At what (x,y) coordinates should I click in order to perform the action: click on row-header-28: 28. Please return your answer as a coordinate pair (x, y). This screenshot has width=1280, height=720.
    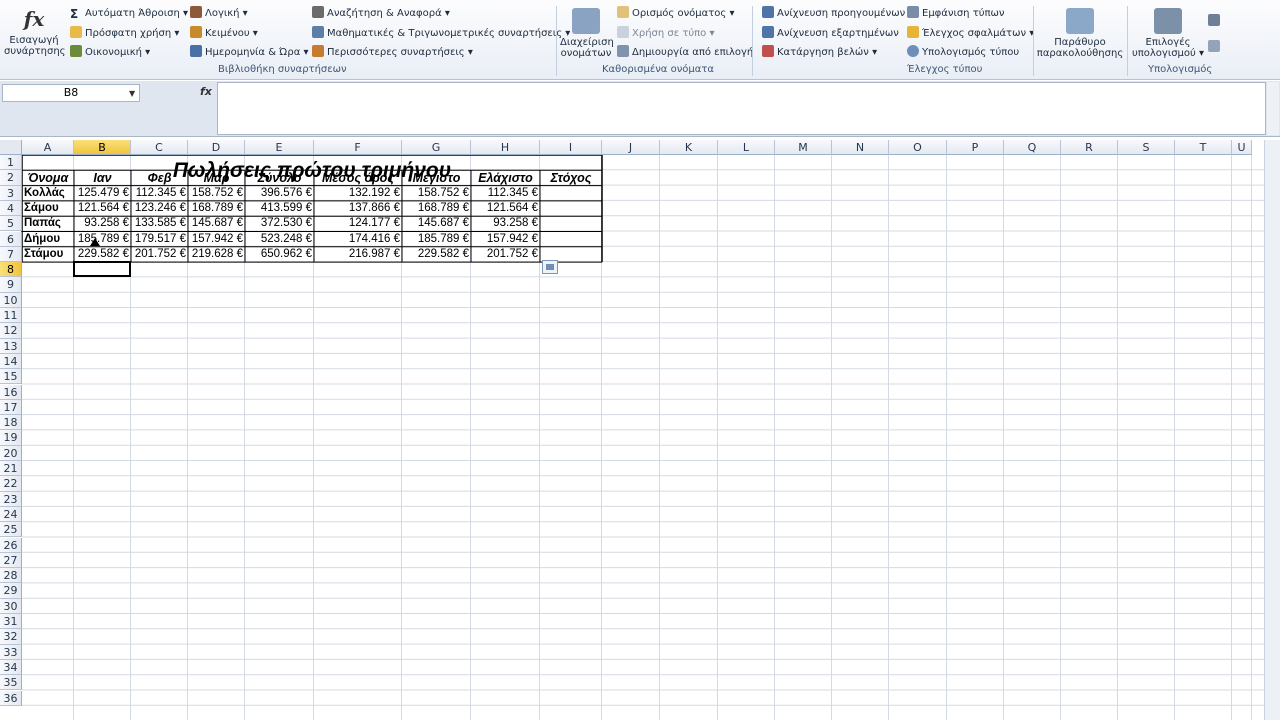
    Looking at the image, I should click on (11, 576).